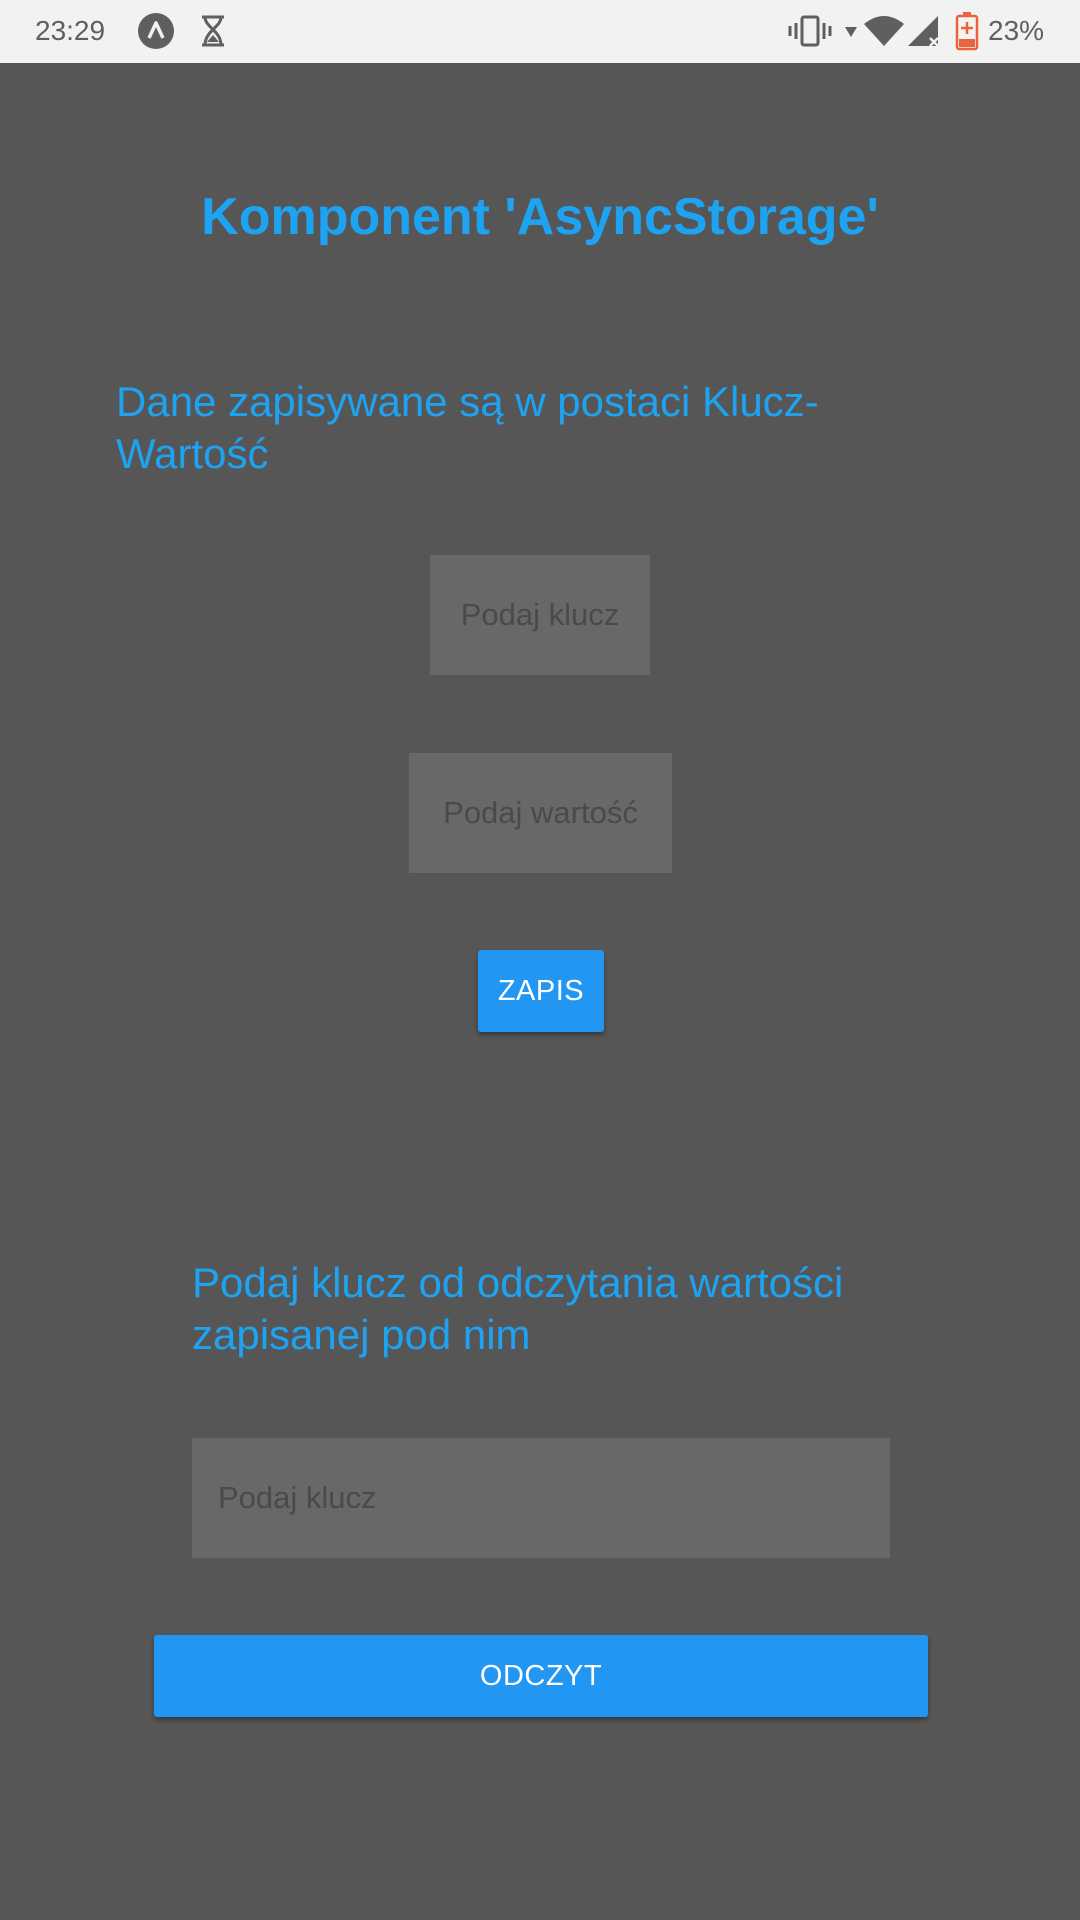  I want to click on battery-percent: 23%, so click(1016, 30).